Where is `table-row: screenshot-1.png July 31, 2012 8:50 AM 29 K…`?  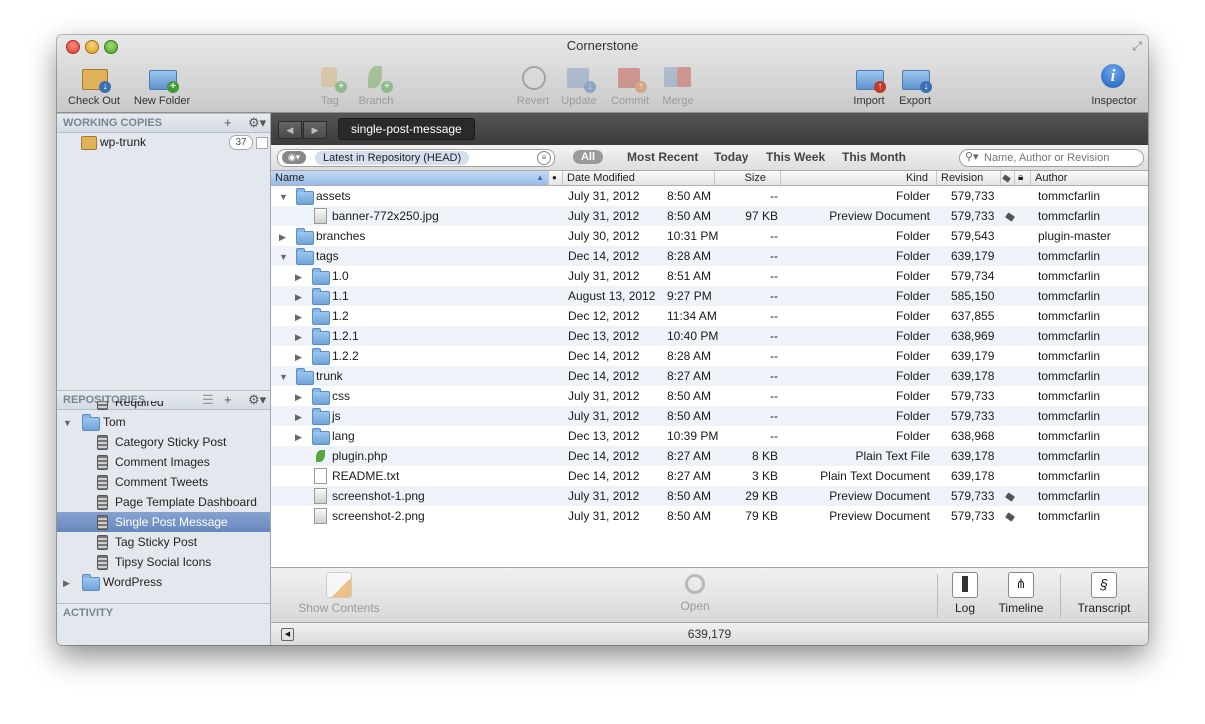 table-row: screenshot-1.png July 31, 2012 8:50 AM 29 K… is located at coordinates (709, 496).